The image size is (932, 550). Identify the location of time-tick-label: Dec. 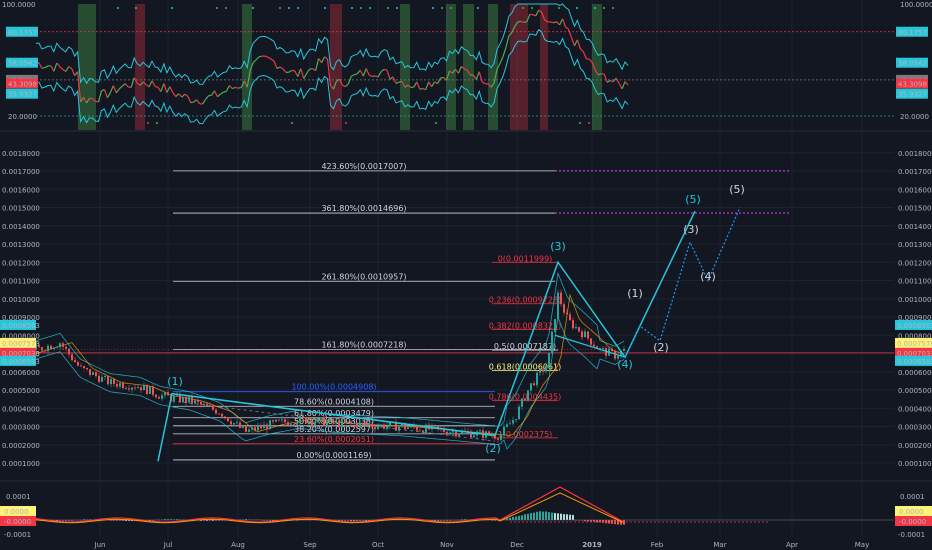
(517, 545).